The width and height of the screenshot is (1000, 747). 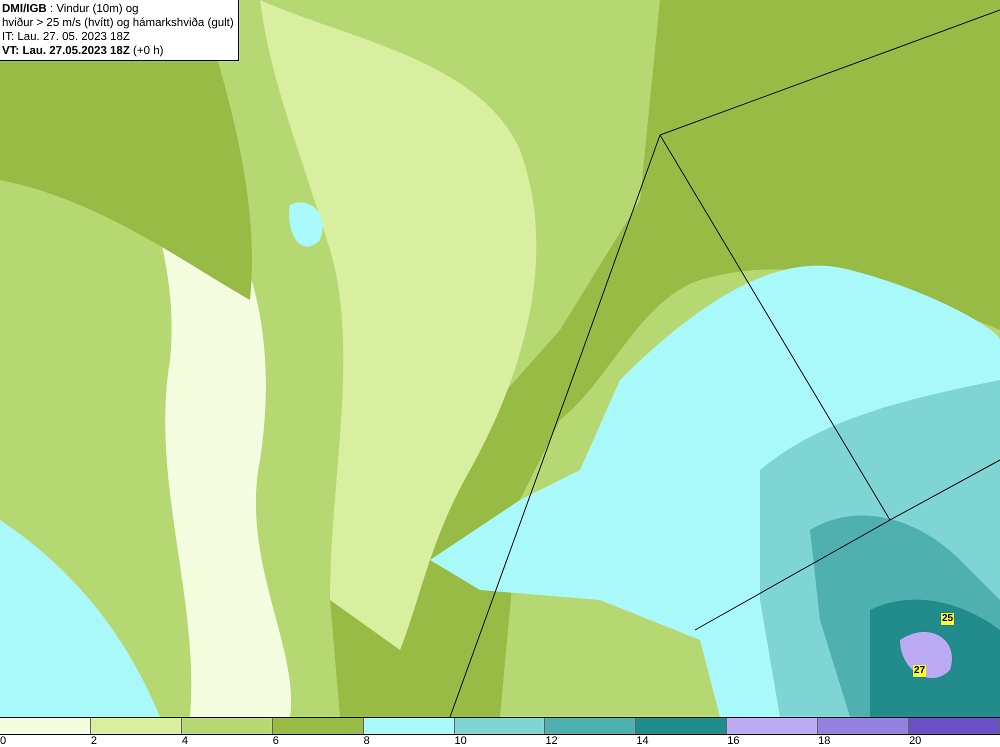 What do you see at coordinates (915, 741) in the screenshot?
I see `colorbar-tick-label: 20` at bounding box center [915, 741].